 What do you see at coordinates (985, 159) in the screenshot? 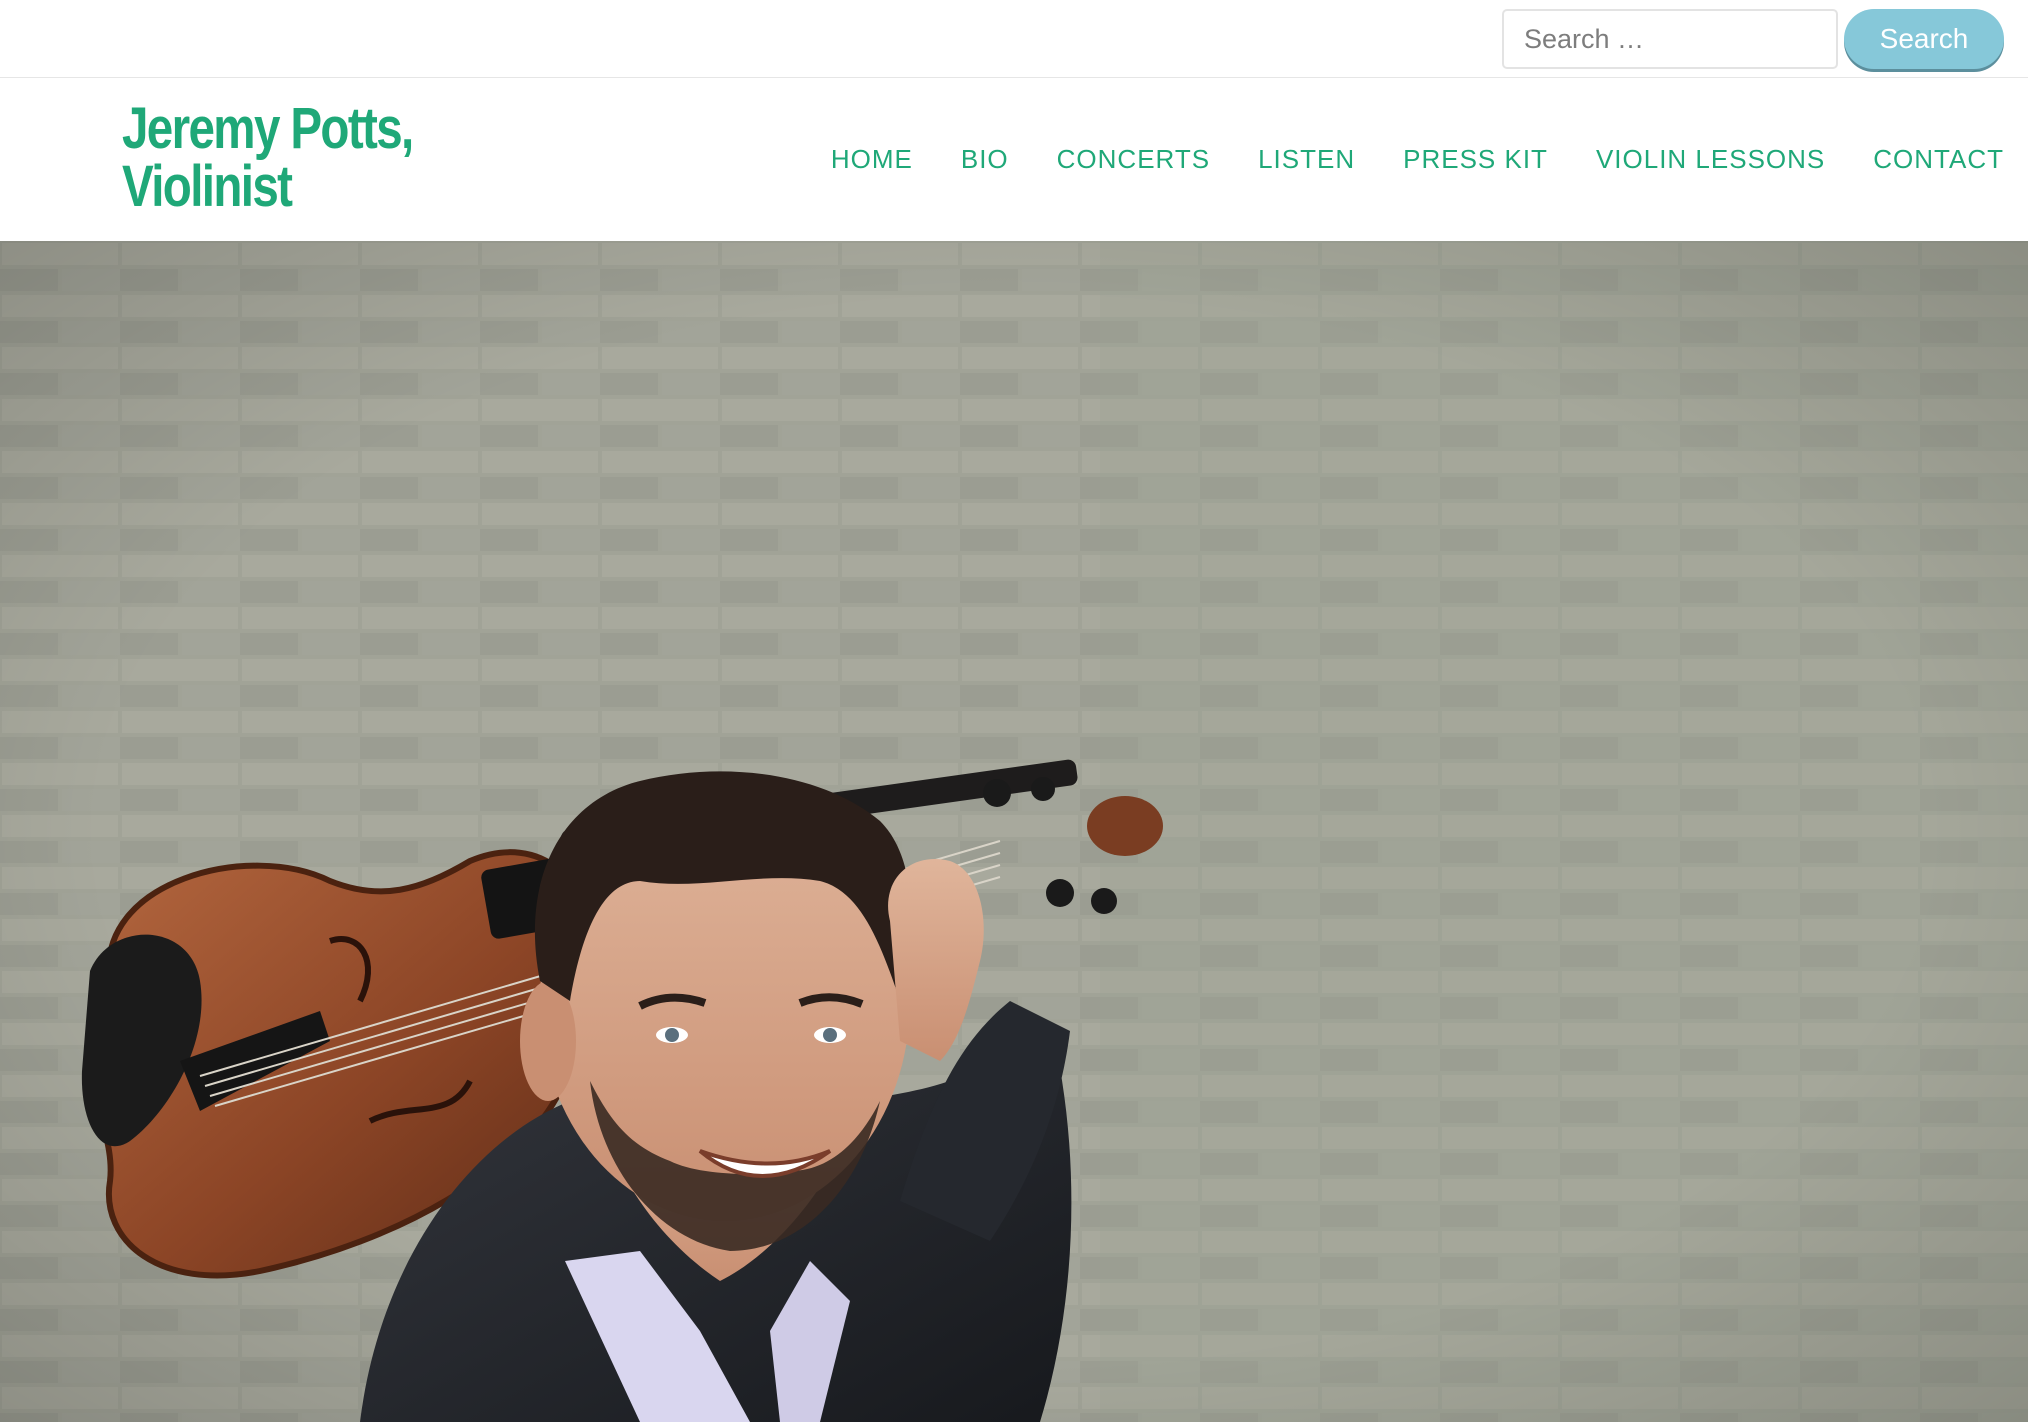
I see `nav-item-bio: BIO` at bounding box center [985, 159].